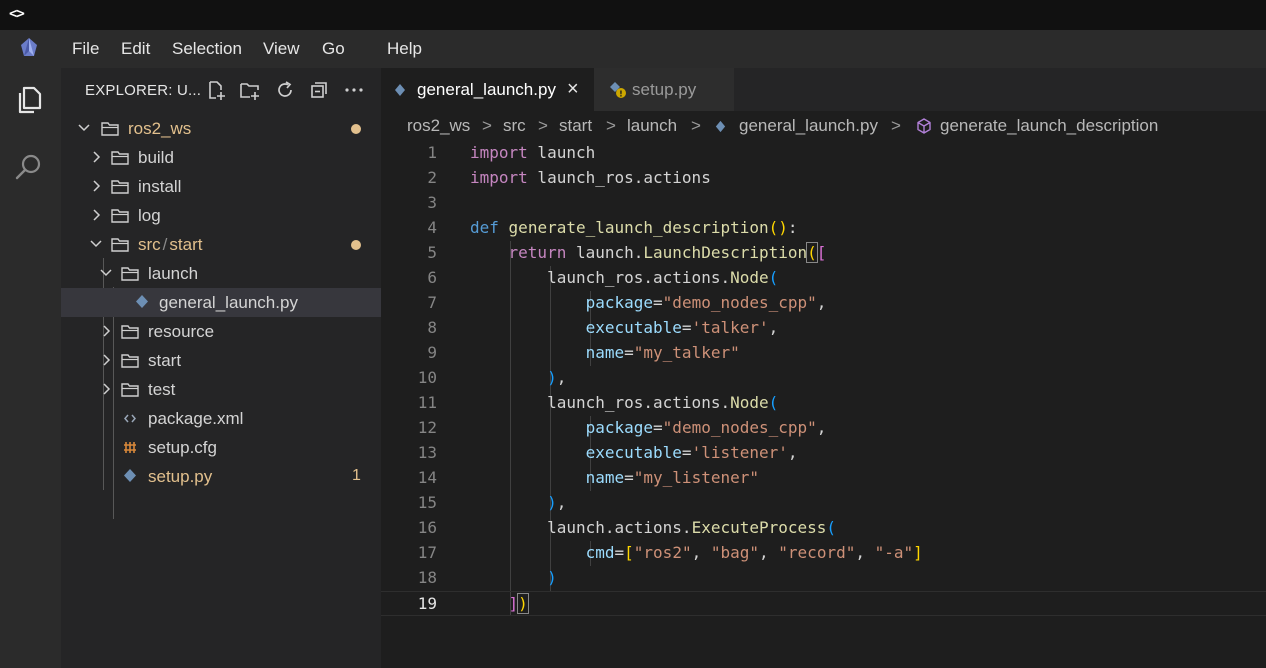 This screenshot has width=1266, height=668. What do you see at coordinates (634, 227) in the screenshot?
I see `code-text: def generate_launch_description():` at bounding box center [634, 227].